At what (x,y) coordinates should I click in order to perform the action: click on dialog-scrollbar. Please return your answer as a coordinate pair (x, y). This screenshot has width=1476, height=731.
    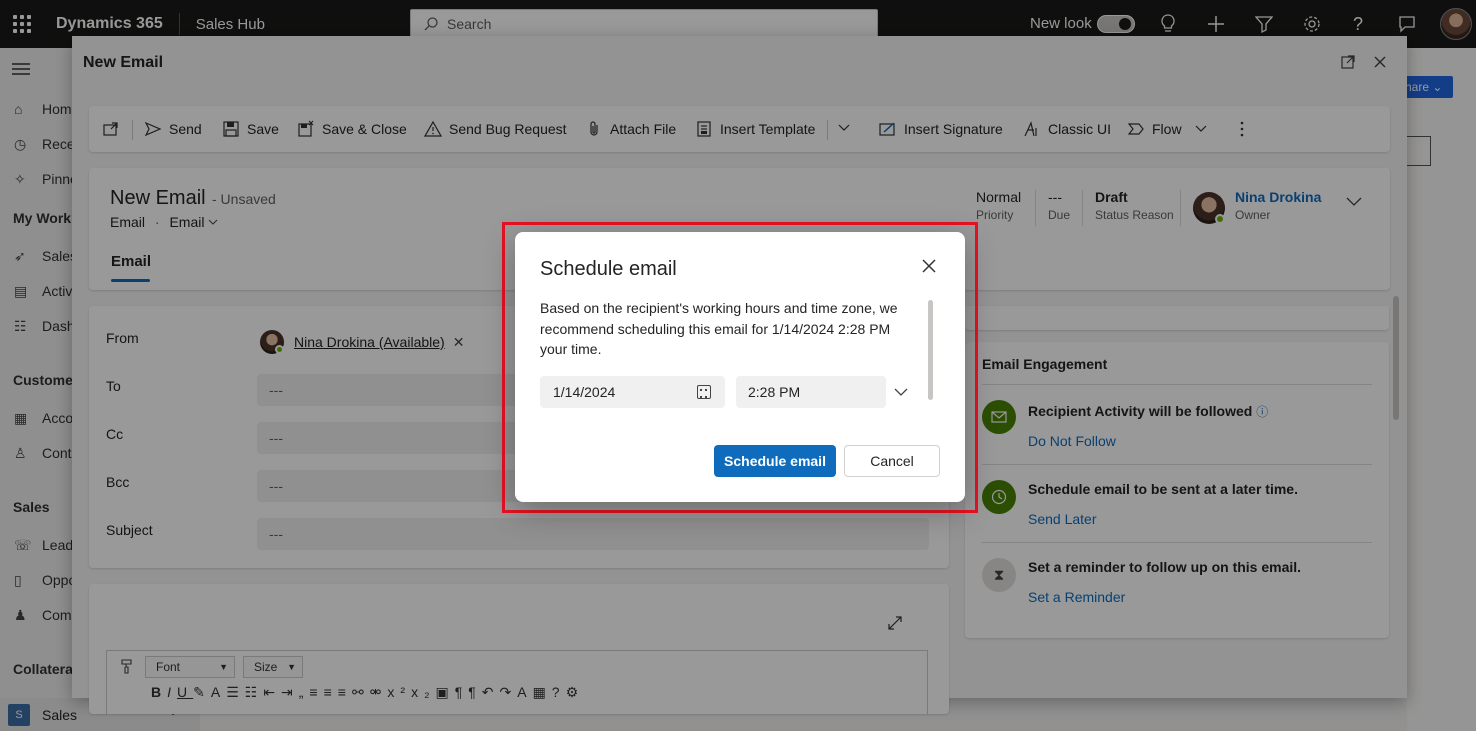
    Looking at the image, I should click on (930, 350).